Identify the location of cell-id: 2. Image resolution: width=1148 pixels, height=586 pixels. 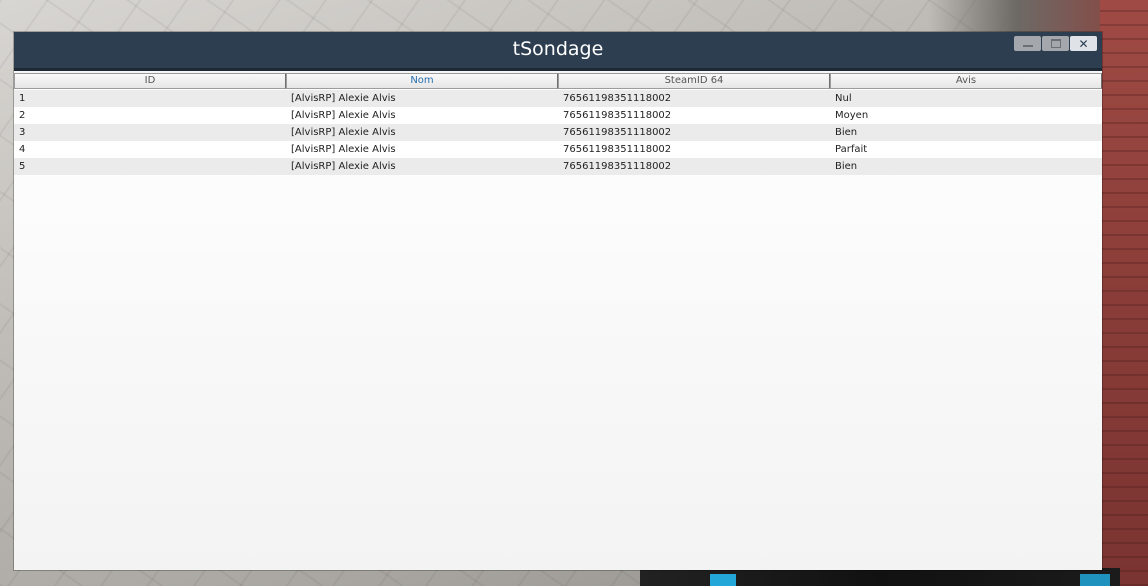
(22, 115).